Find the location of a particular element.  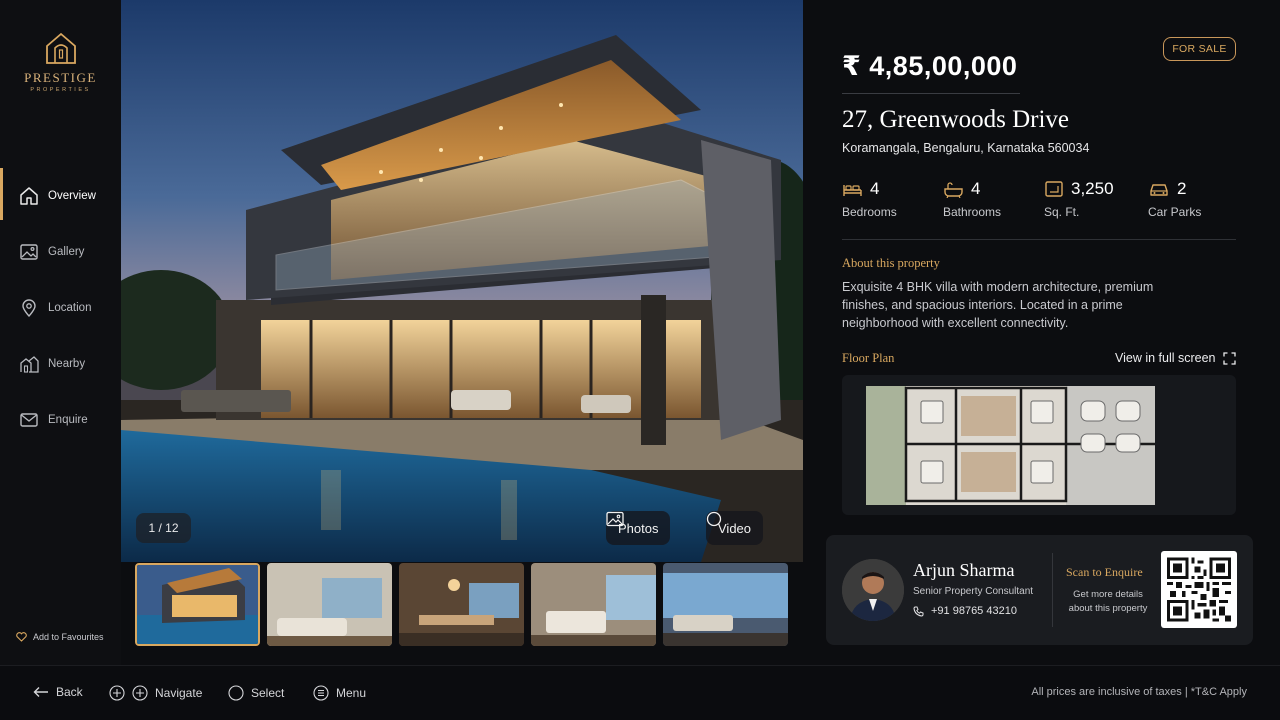

sidebar-item-gallery: Gallery is located at coordinates (60, 252).